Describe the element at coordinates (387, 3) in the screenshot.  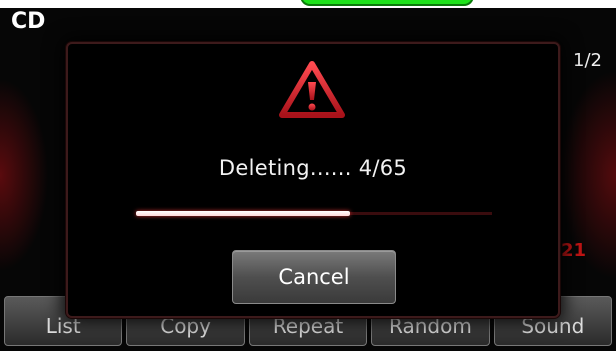
I see `cropped-caption-highlight` at that location.